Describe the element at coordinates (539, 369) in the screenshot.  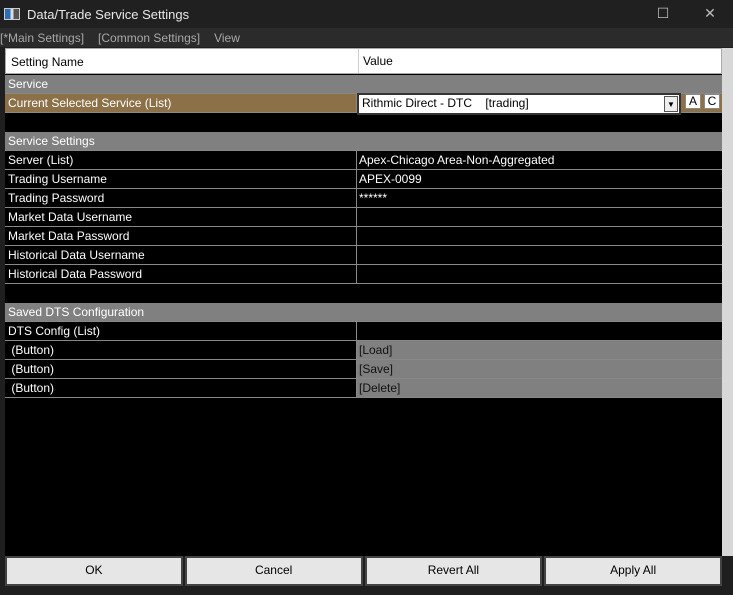
I see `save-button: [Save]` at that location.